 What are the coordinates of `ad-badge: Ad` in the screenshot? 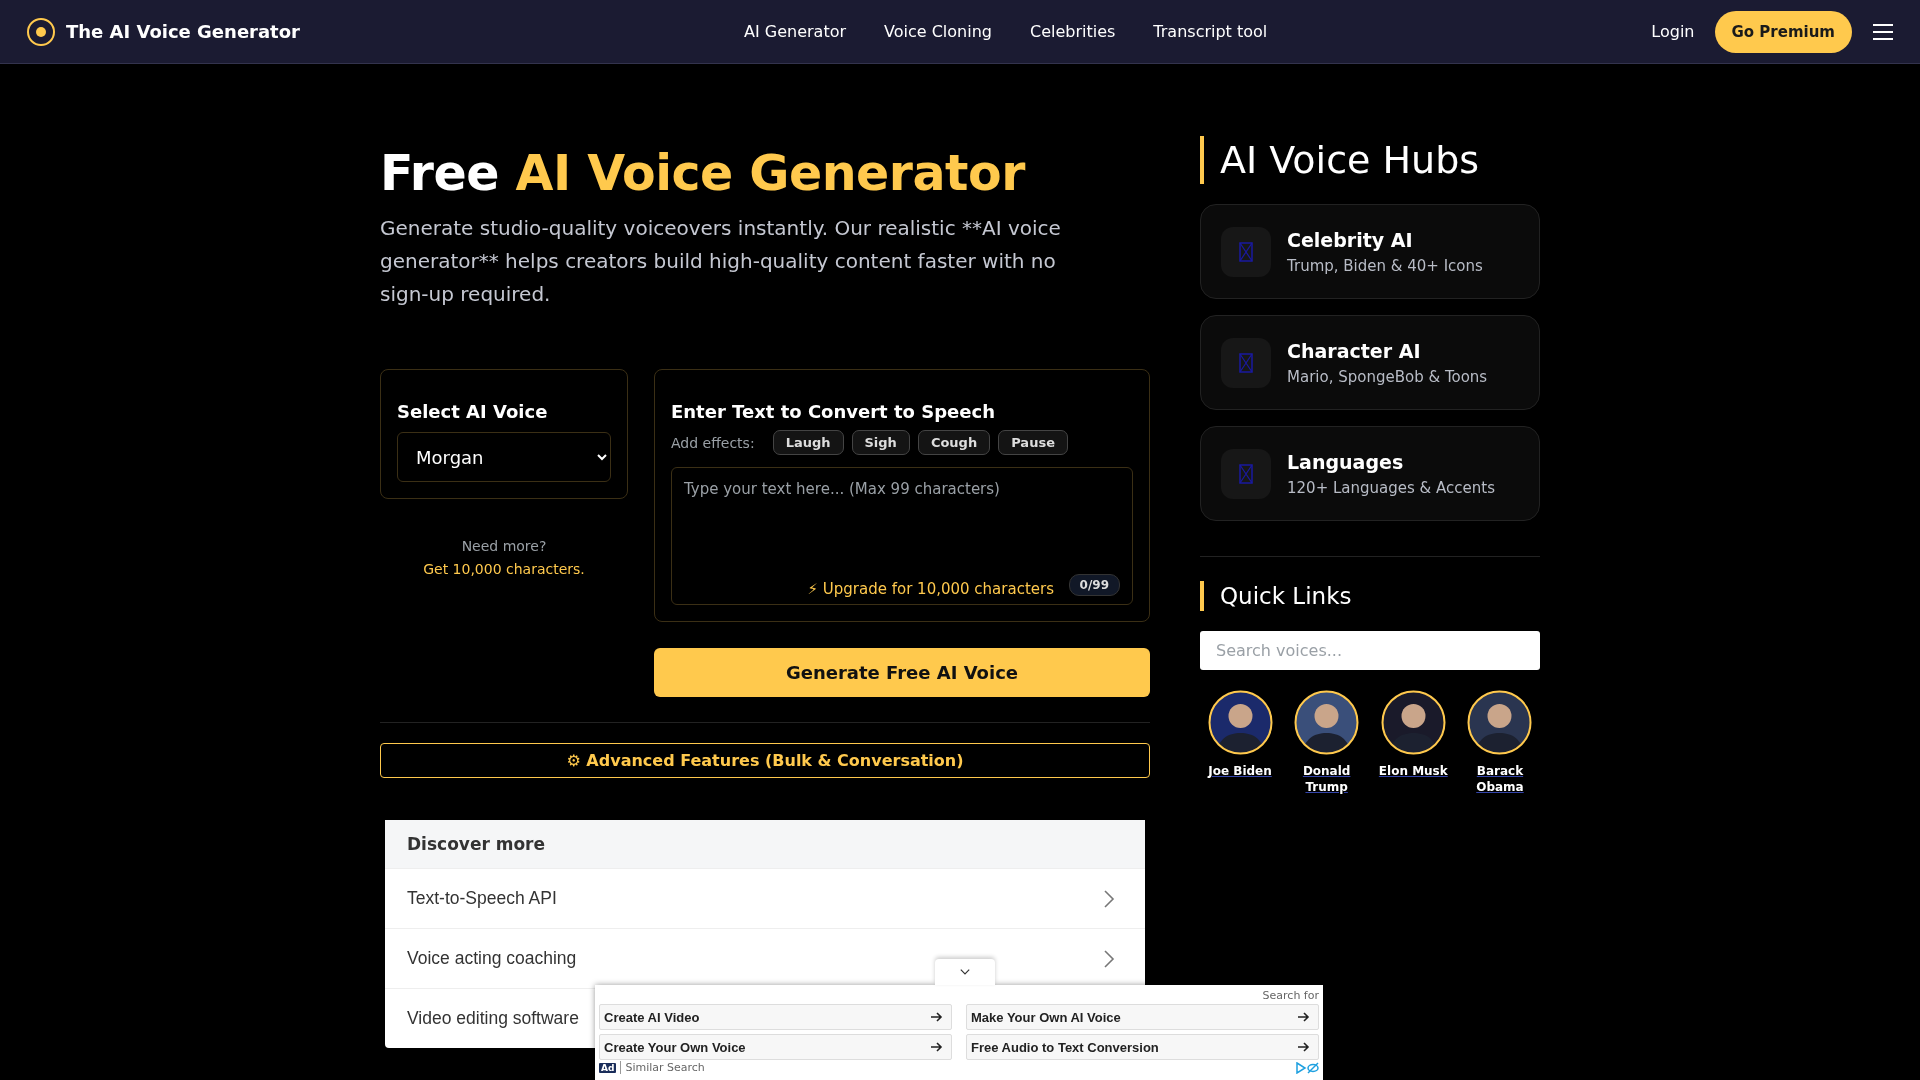 It's located at (608, 1067).